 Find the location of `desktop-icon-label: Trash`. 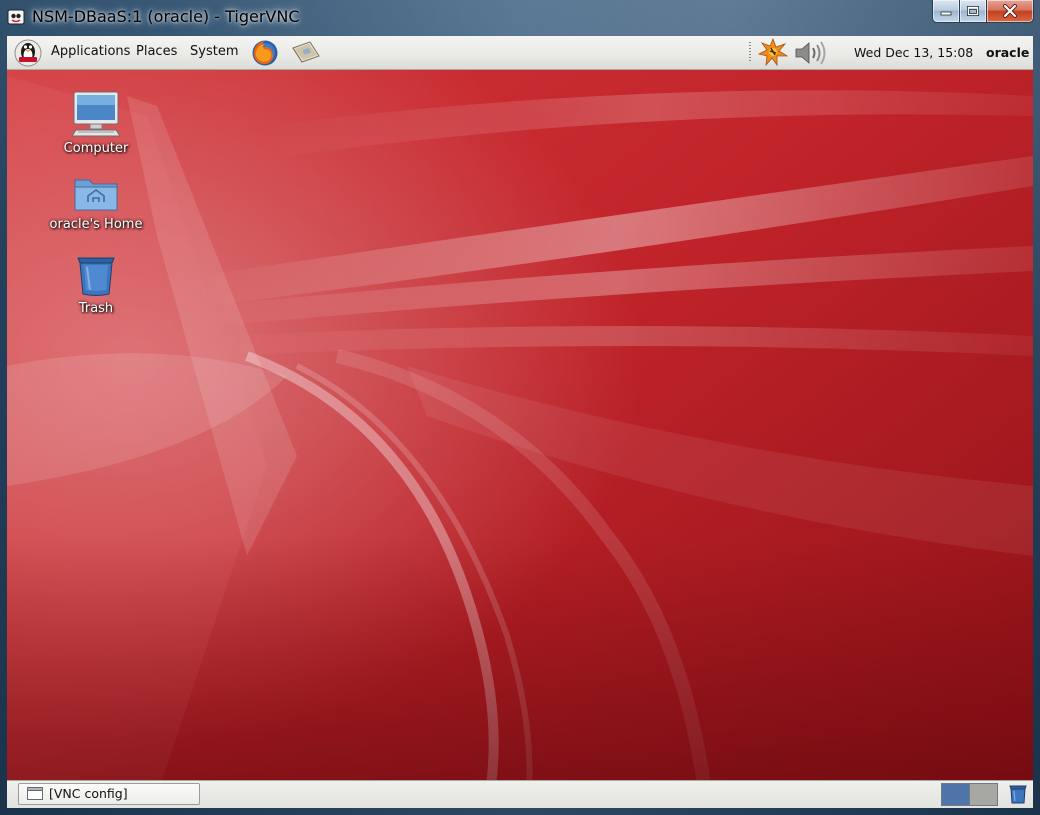

desktop-icon-label: Trash is located at coordinates (96, 308).